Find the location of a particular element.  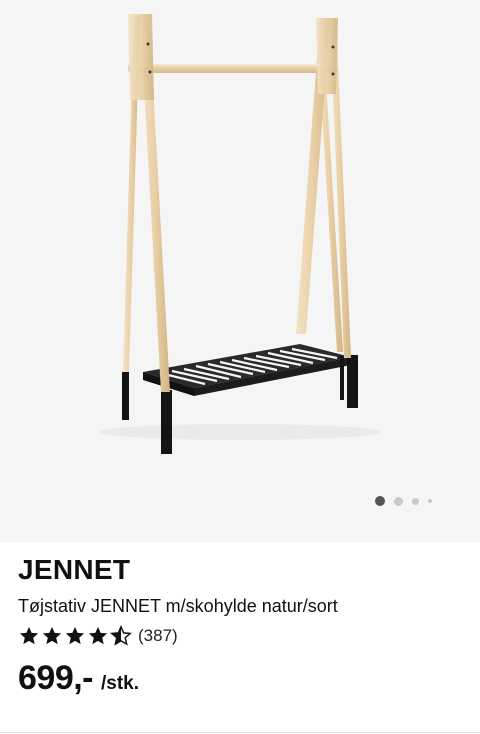

product-price: 699,- is located at coordinates (56, 678).